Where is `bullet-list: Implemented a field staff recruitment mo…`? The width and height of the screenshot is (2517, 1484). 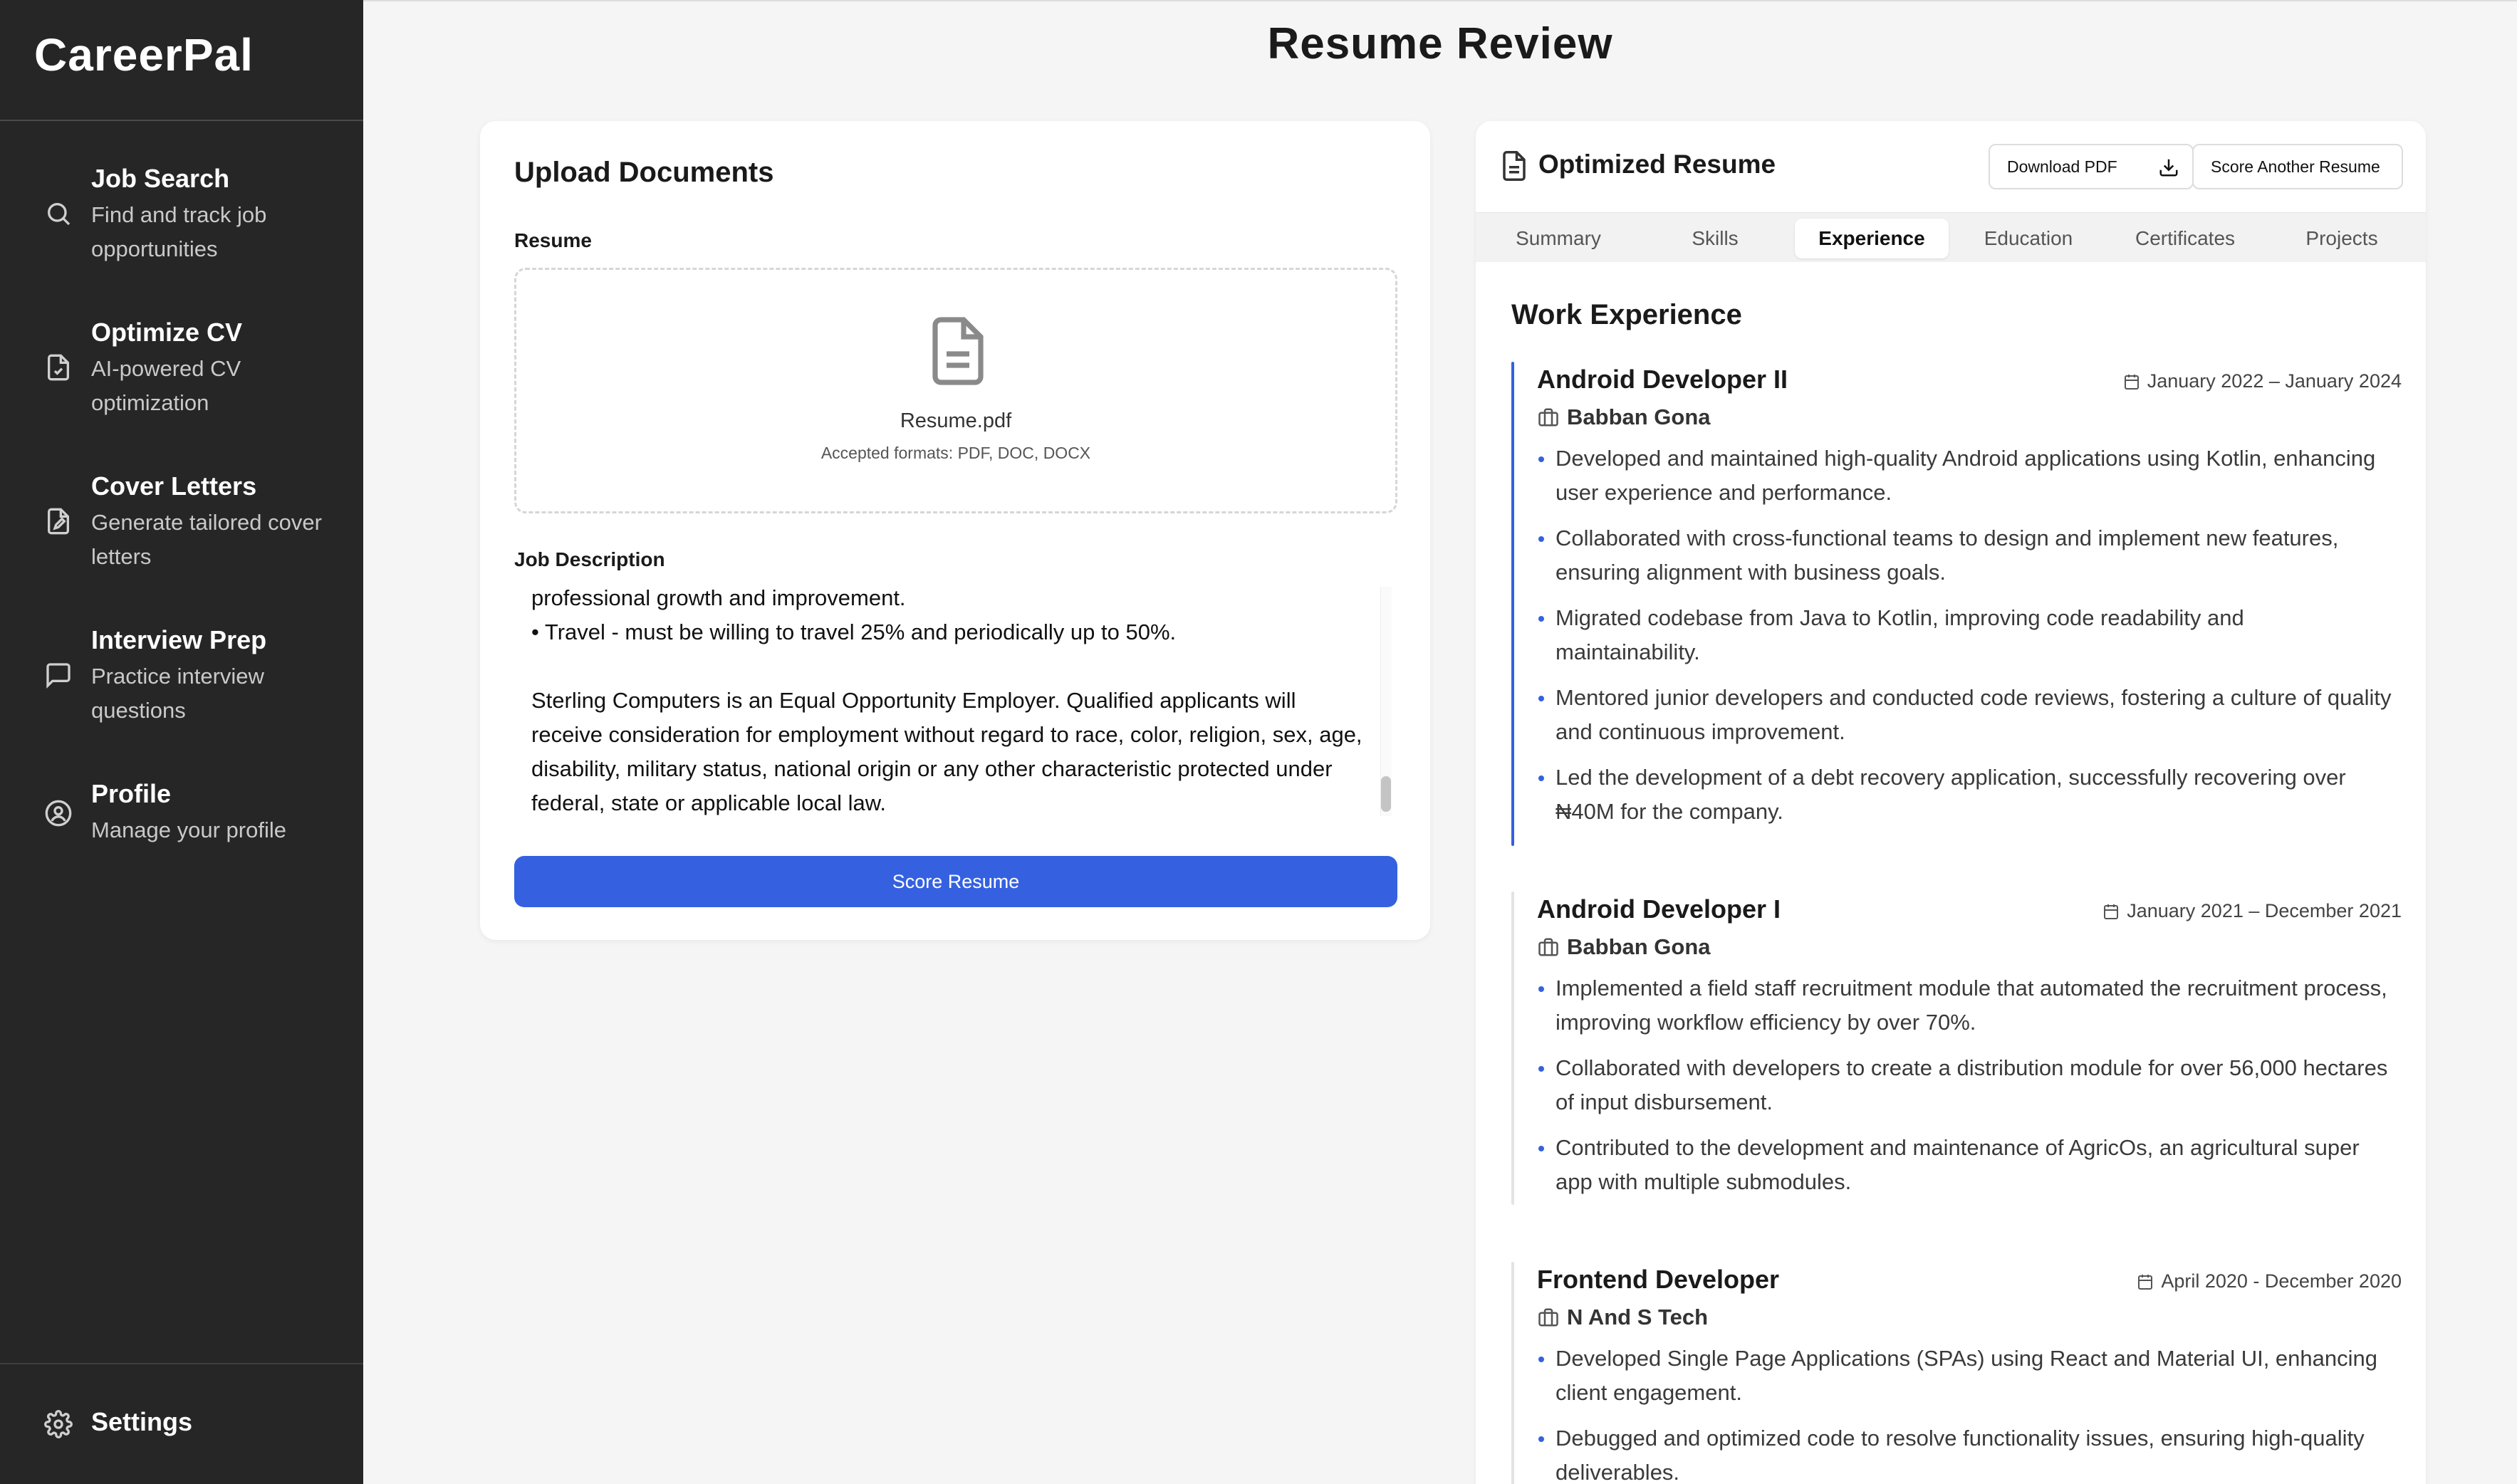 bullet-list: Implemented a field staff recruitment mo… is located at coordinates (1965, 1091).